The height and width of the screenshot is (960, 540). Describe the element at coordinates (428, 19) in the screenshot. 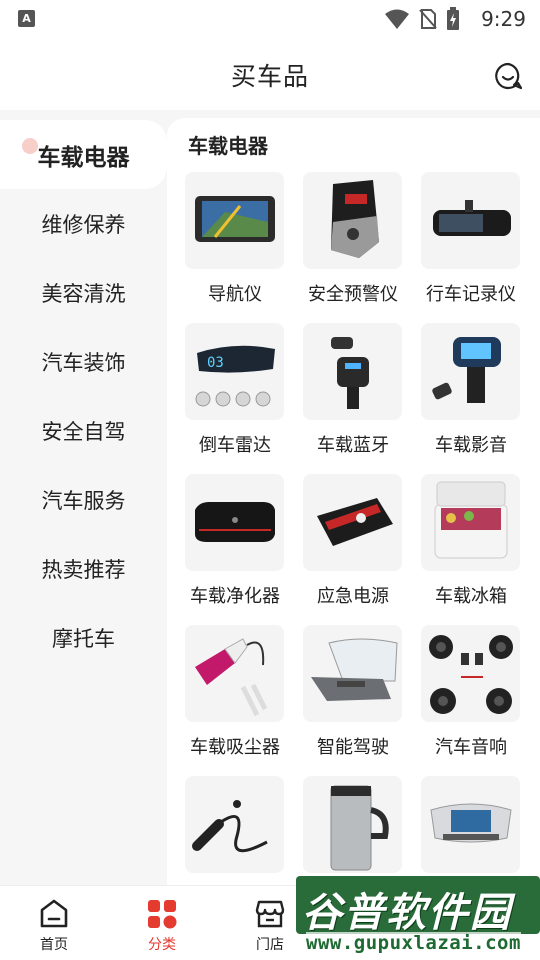

I see `no-sim-icon` at that location.